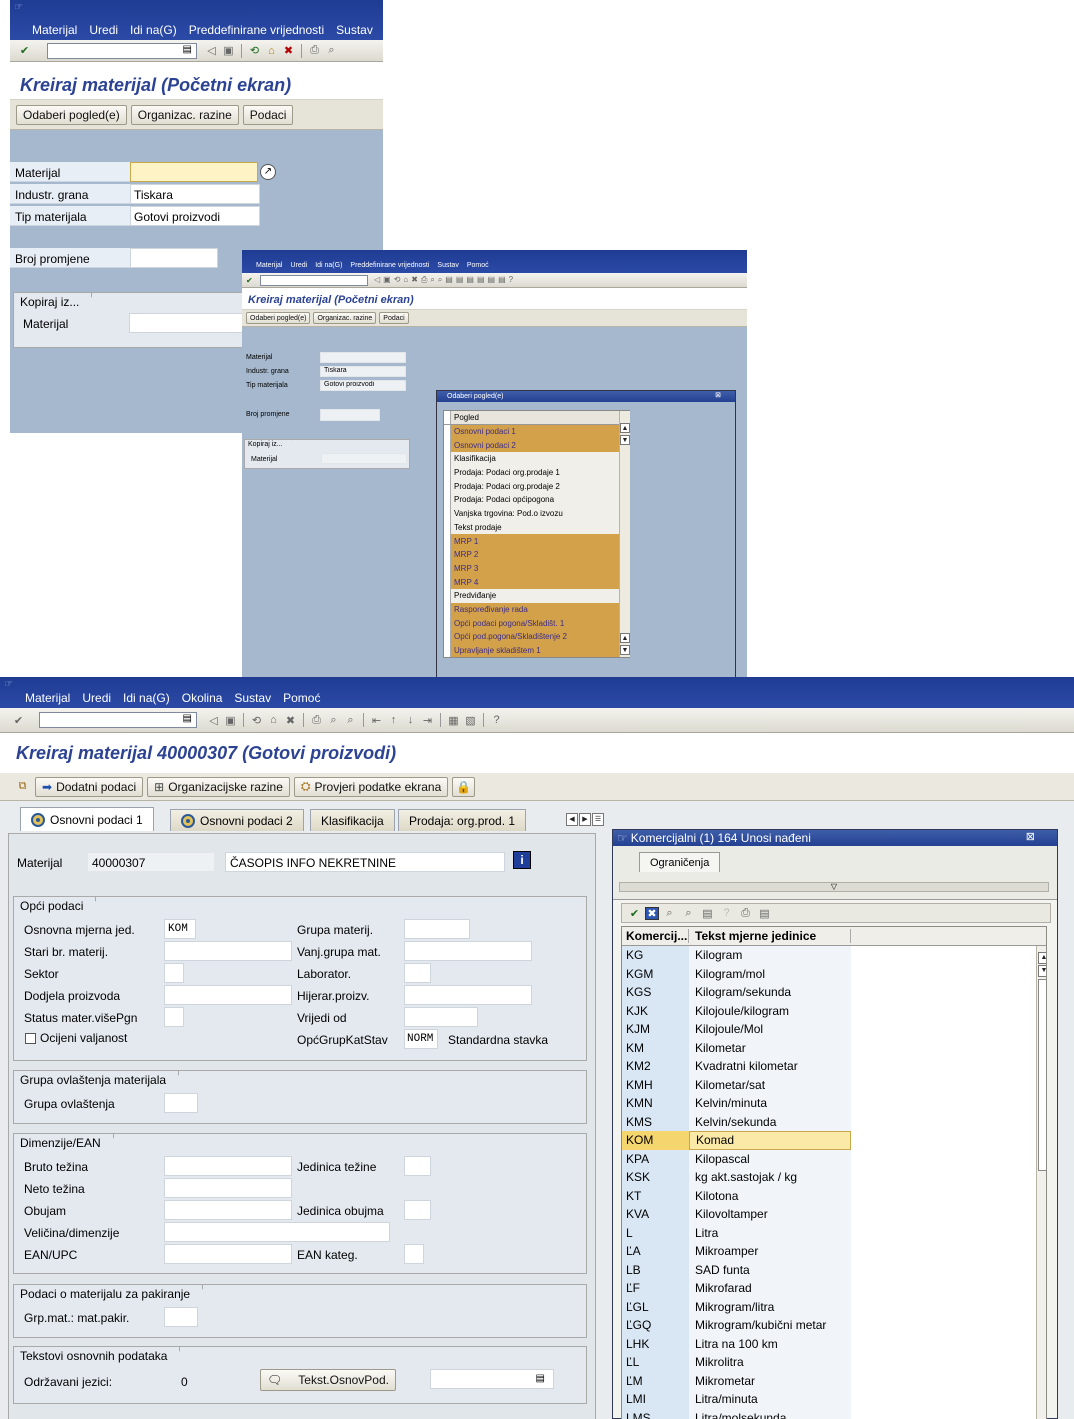 Image resolution: width=1074 pixels, height=1419 pixels. Describe the element at coordinates (237, 820) in the screenshot. I see `tab-osnovni-podaci-2: Osnovni podaci 2` at that location.